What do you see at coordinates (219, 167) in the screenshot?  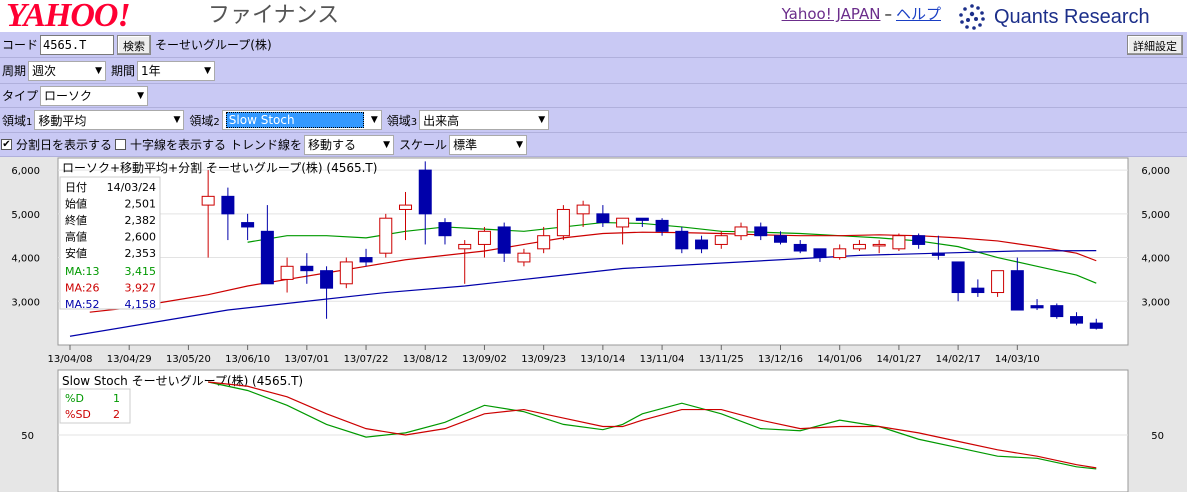 I see `main-chart-title: ローソク+移動平均+分割 そーせいグループ(株) (4565.T)` at bounding box center [219, 167].